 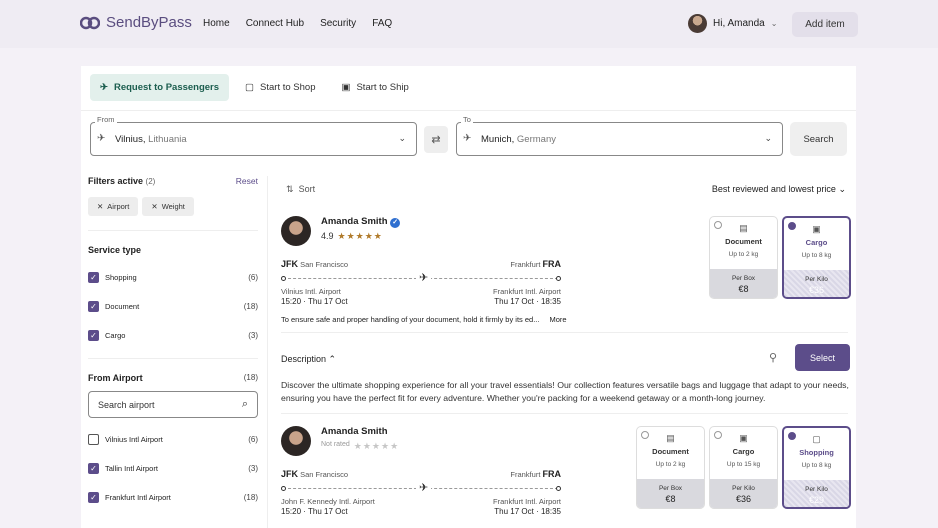 What do you see at coordinates (300, 189) in the screenshot?
I see `sort-button: ⇅ Sort` at bounding box center [300, 189].